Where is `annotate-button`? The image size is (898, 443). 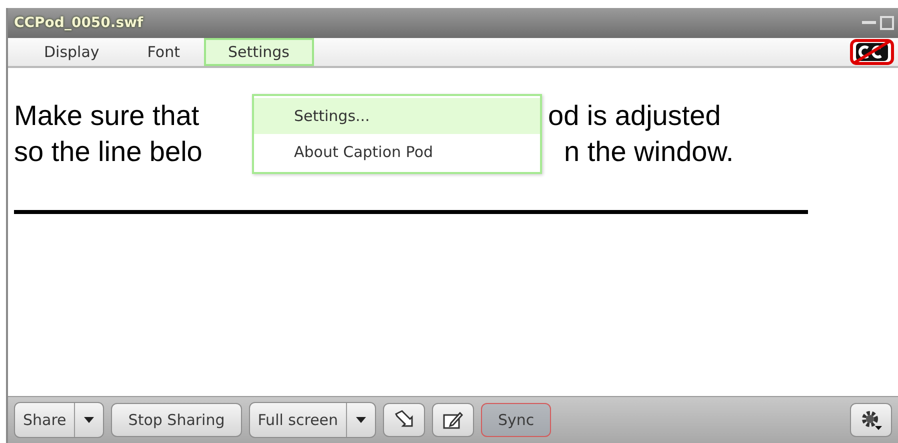 annotate-button is located at coordinates (453, 420).